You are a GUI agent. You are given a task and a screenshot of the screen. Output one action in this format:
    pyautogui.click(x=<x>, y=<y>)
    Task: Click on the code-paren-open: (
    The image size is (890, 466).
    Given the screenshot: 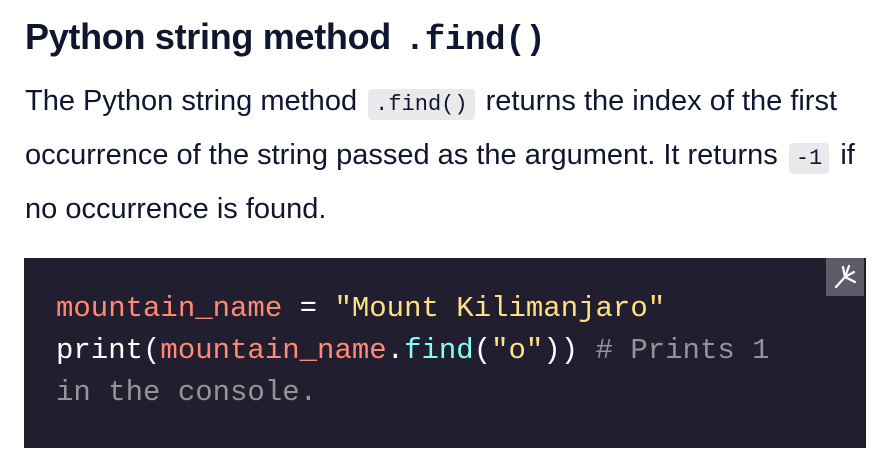 What is the action you would take?
    pyautogui.click(x=152, y=350)
    